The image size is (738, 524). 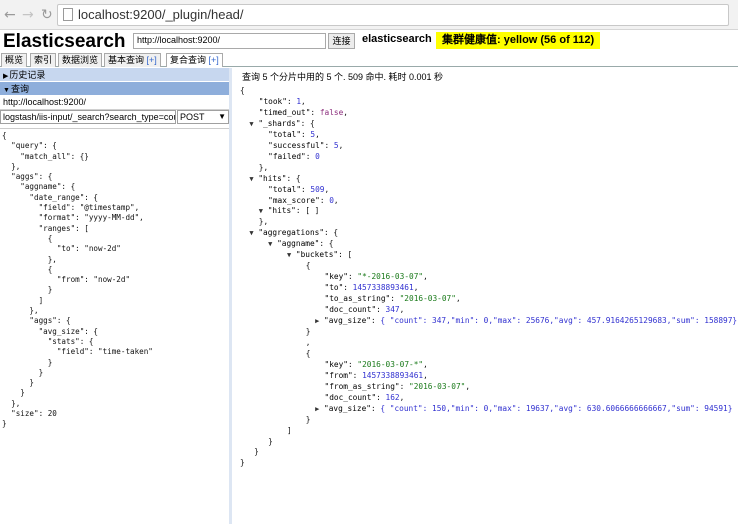 I want to click on bucket2-from: 1457338893461, so click(x=393, y=375).